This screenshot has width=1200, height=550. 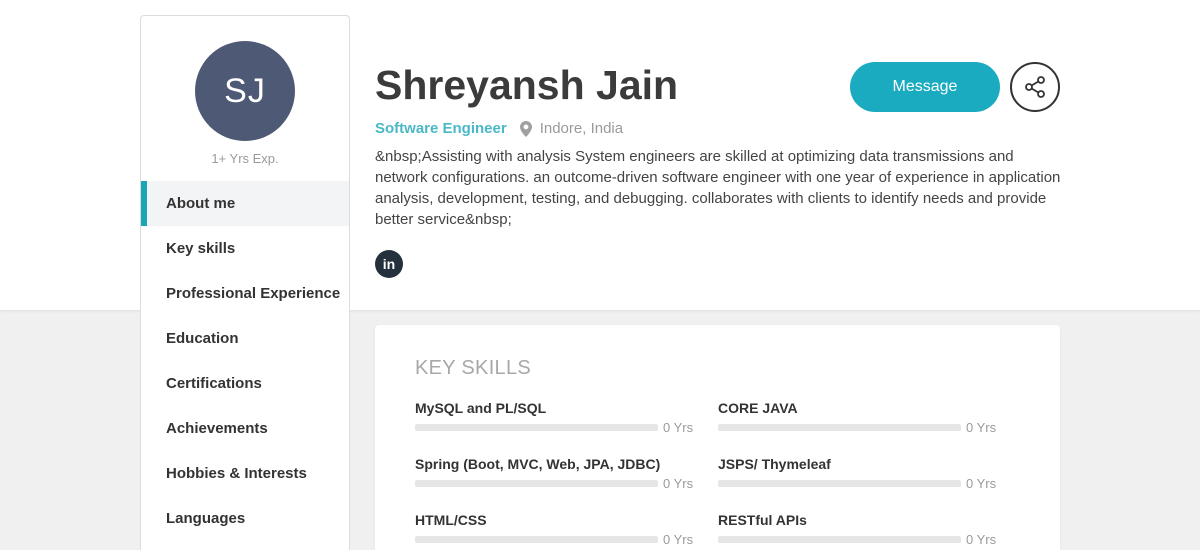 What do you see at coordinates (245, 293) in the screenshot?
I see `sidebar-item-professional-experience: Professional Experience` at bounding box center [245, 293].